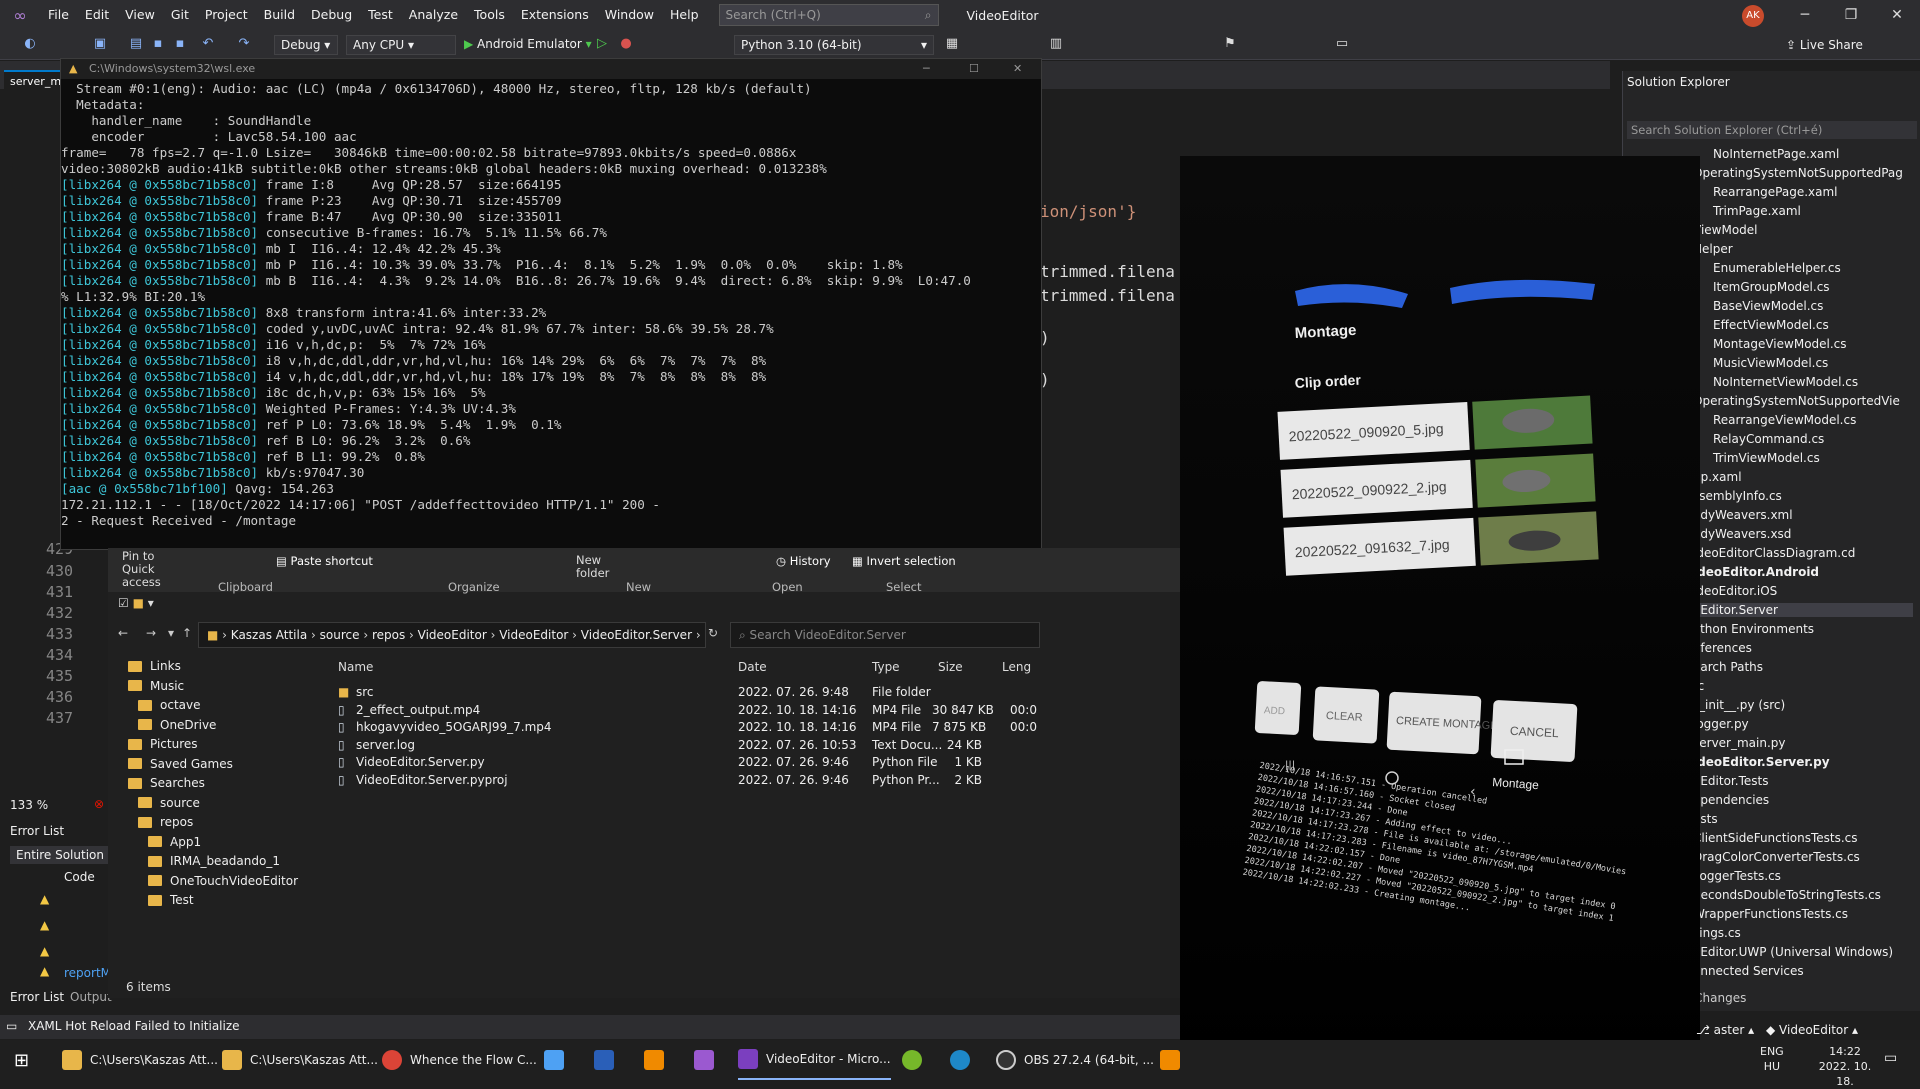  I want to click on nav-back-icon: ‹, so click(1473, 792).